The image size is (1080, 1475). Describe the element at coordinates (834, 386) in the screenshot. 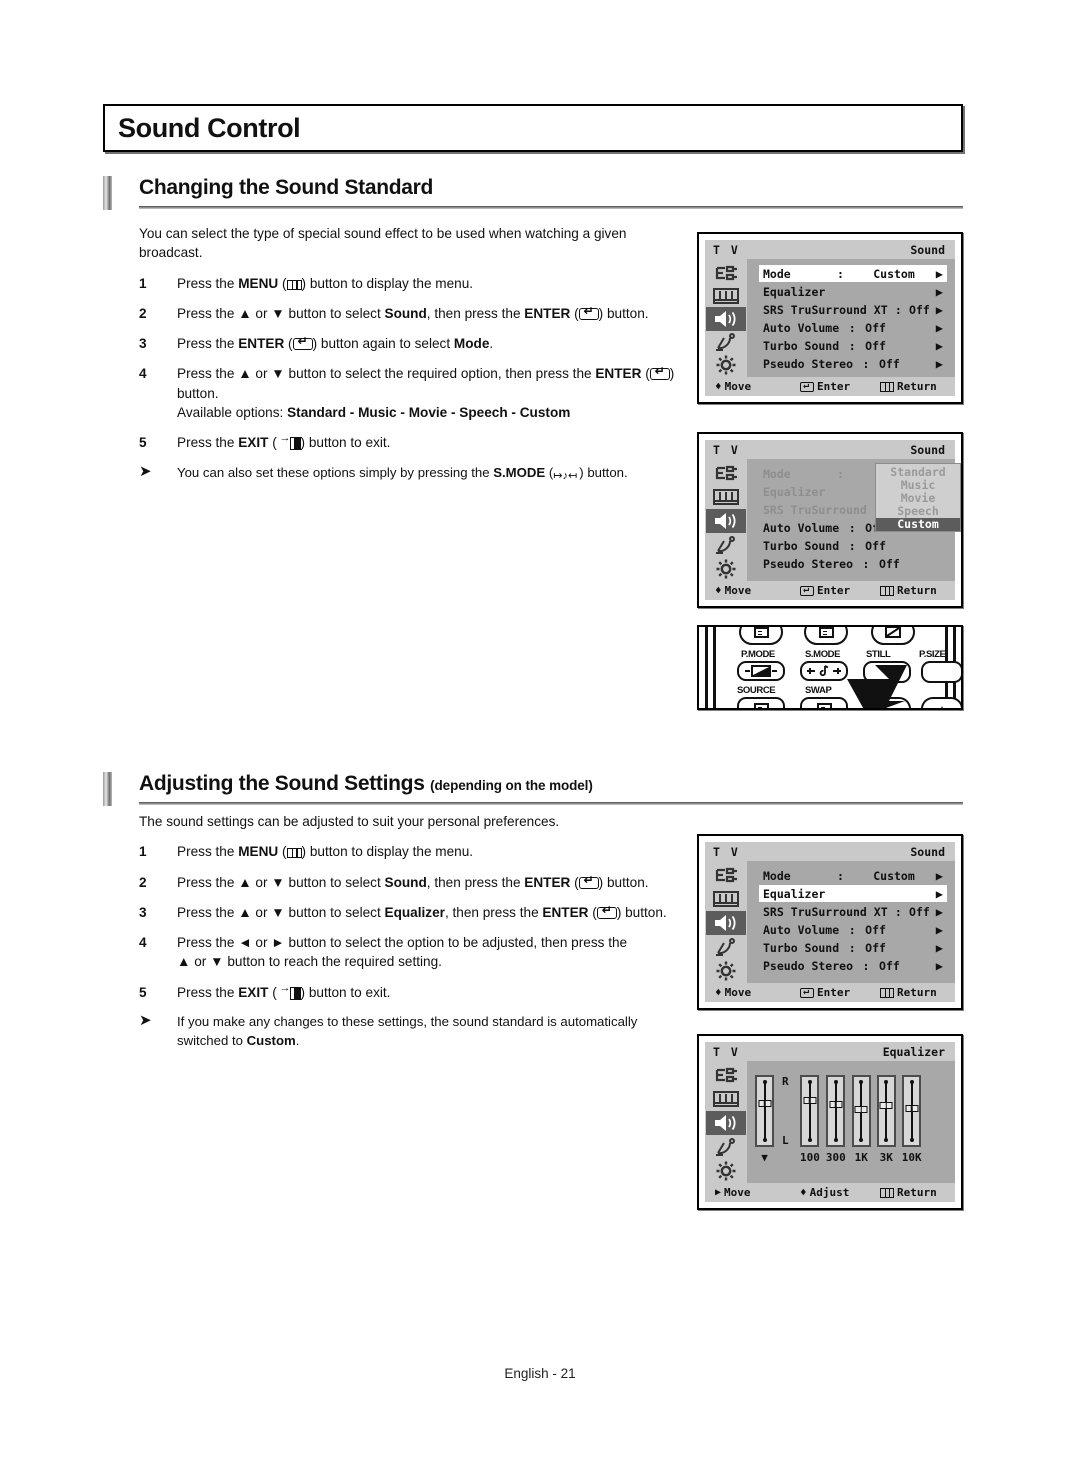

I see `osd-enter-label: Enter` at that location.